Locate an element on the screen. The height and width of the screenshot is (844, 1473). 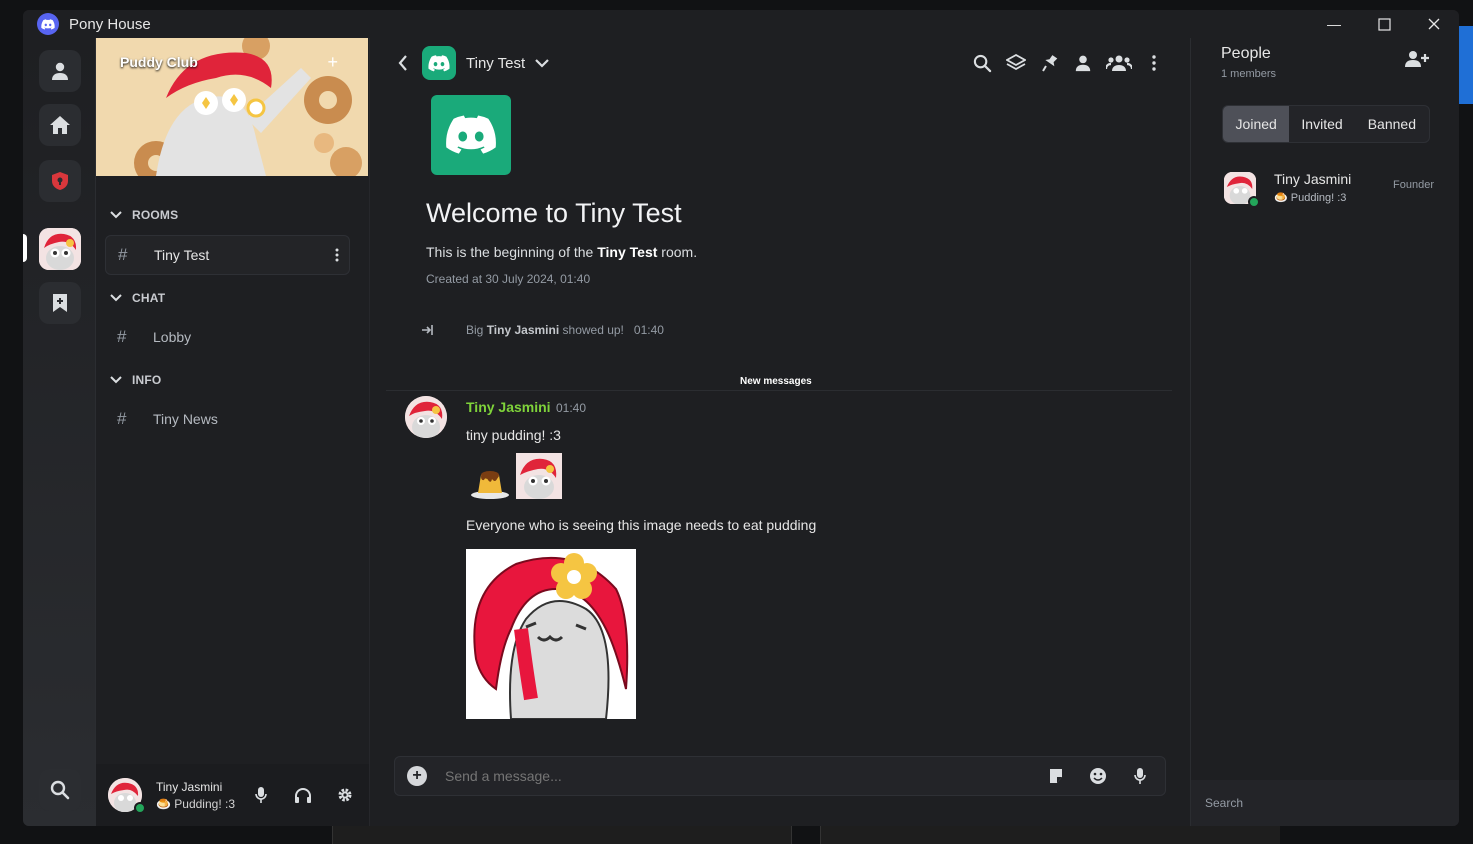
pin-icon is located at coordinates (1050, 63).